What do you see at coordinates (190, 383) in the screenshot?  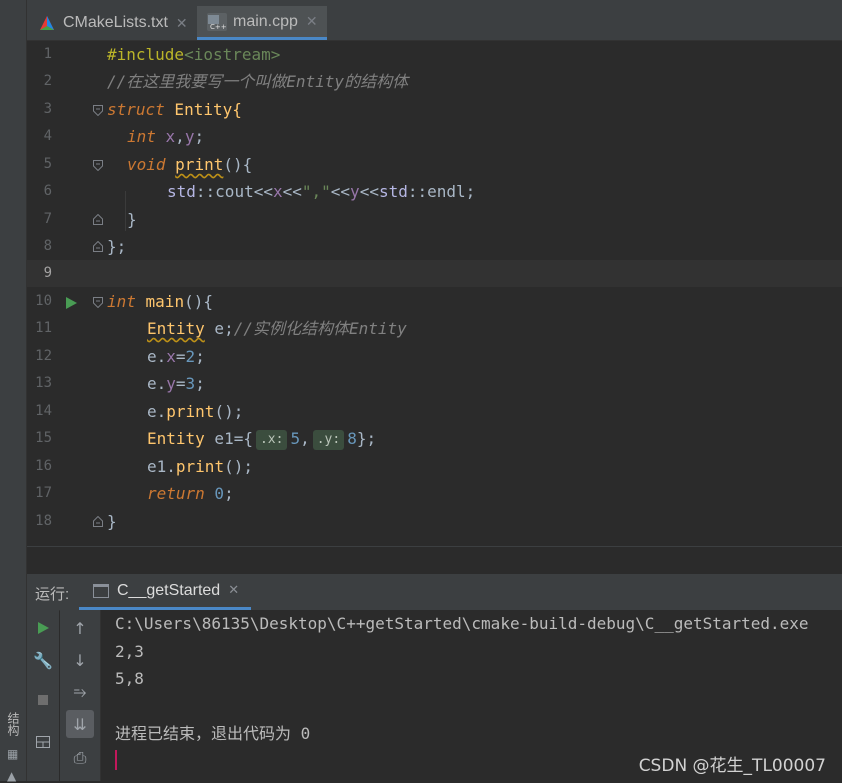 I see `number: 3` at bounding box center [190, 383].